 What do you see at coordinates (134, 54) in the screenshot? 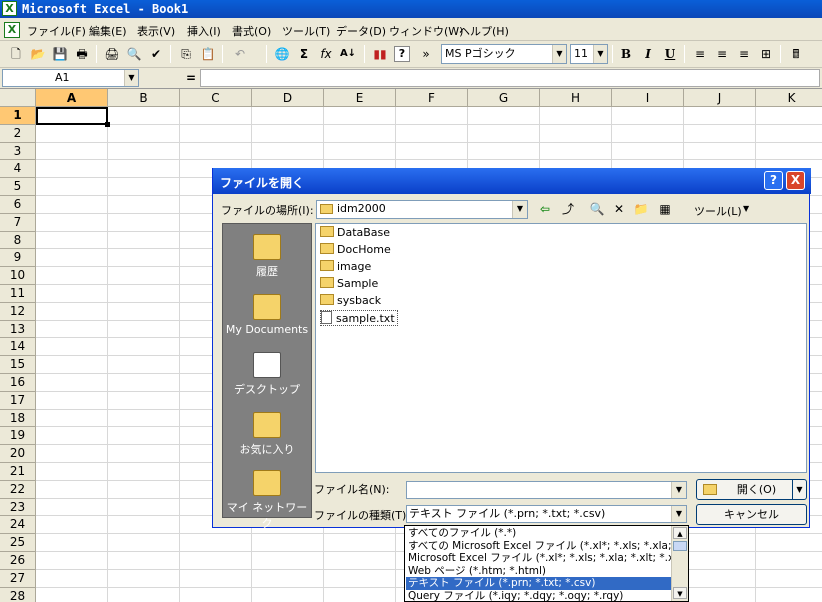
I see `print-preview-icon: 🔍` at bounding box center [134, 54].